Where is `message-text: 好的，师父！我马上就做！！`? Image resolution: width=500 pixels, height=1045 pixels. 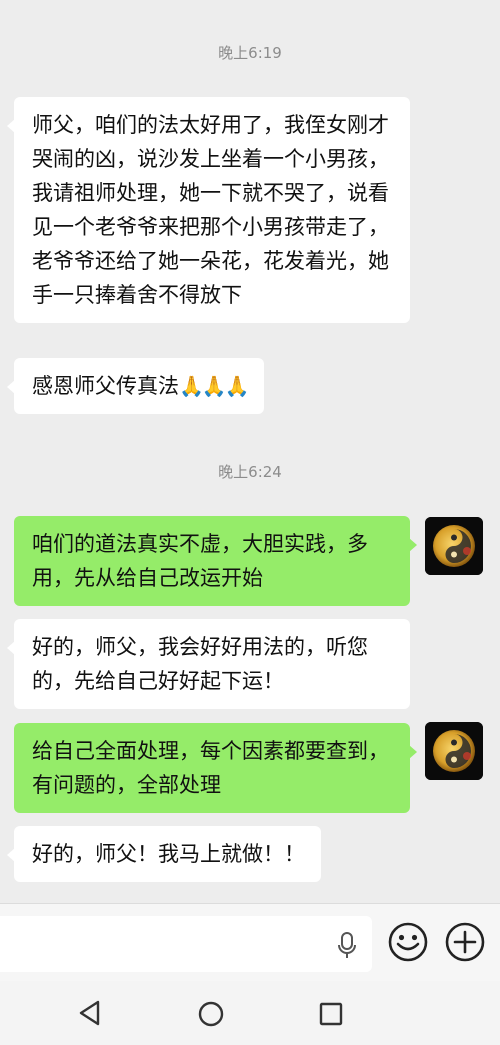 message-text: 好的，师父！我马上就做！！ is located at coordinates (168, 854).